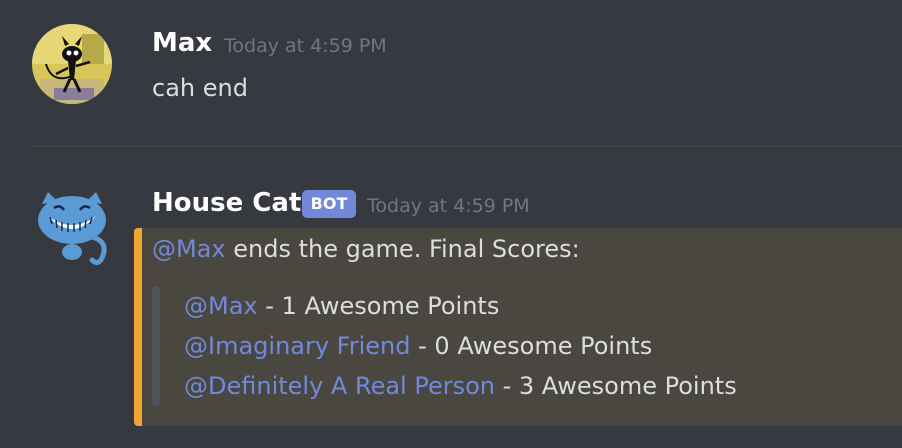  I want to click on score-text: - 0 Awesome Points, so click(531, 346).